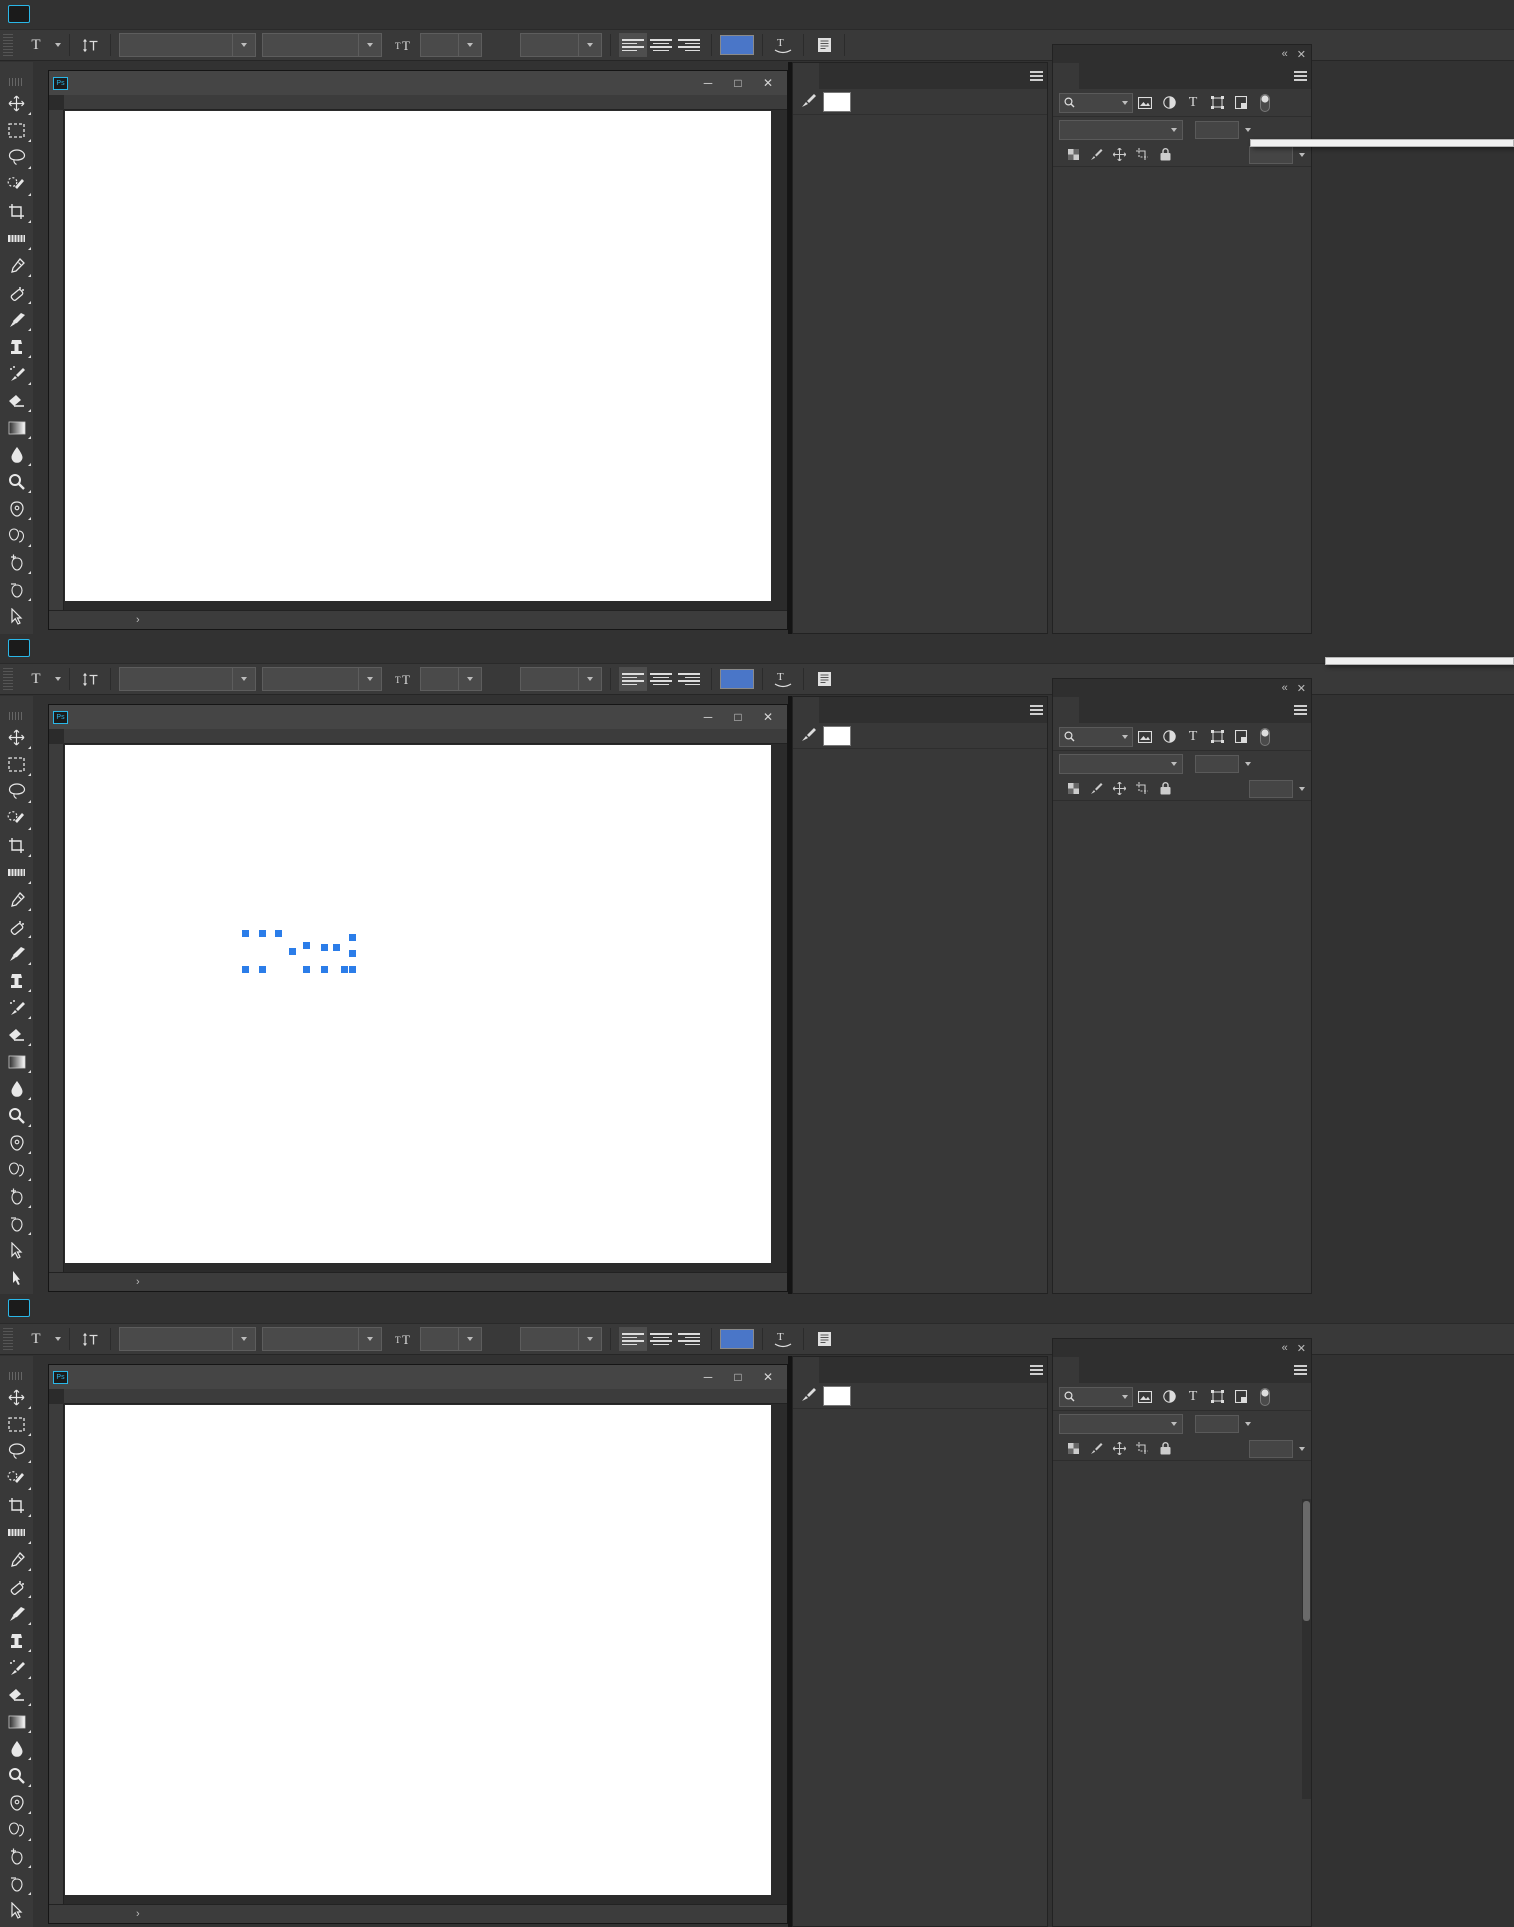 This screenshot has height=1927, width=1514. Describe the element at coordinates (1419, 661) in the screenshot. I see `layer-context-menu-fragment` at that location.